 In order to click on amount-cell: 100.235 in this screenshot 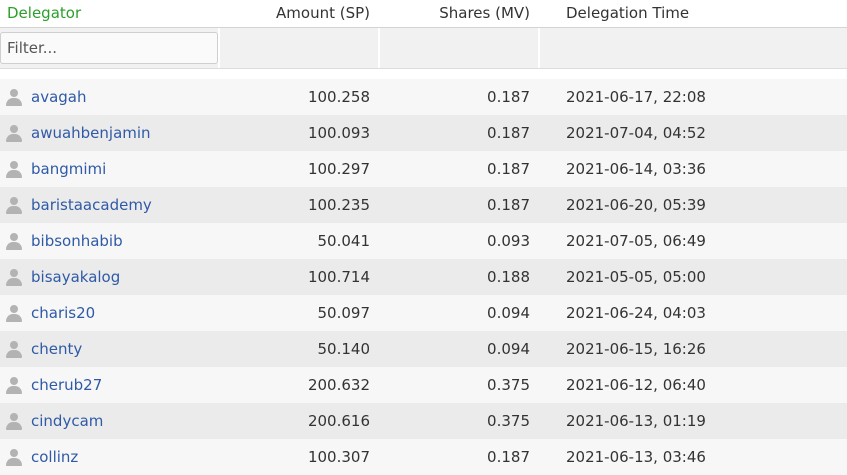, I will do `click(338, 205)`.